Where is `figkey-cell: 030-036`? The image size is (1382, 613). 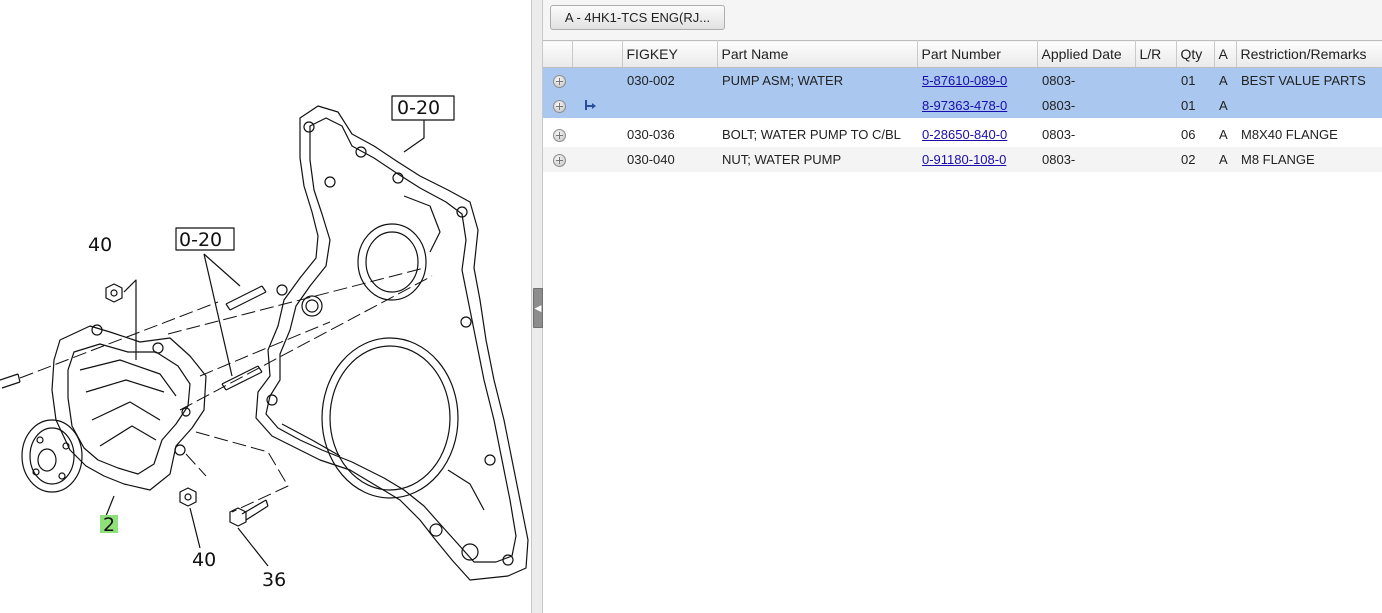
figkey-cell: 030-036 is located at coordinates (651, 134).